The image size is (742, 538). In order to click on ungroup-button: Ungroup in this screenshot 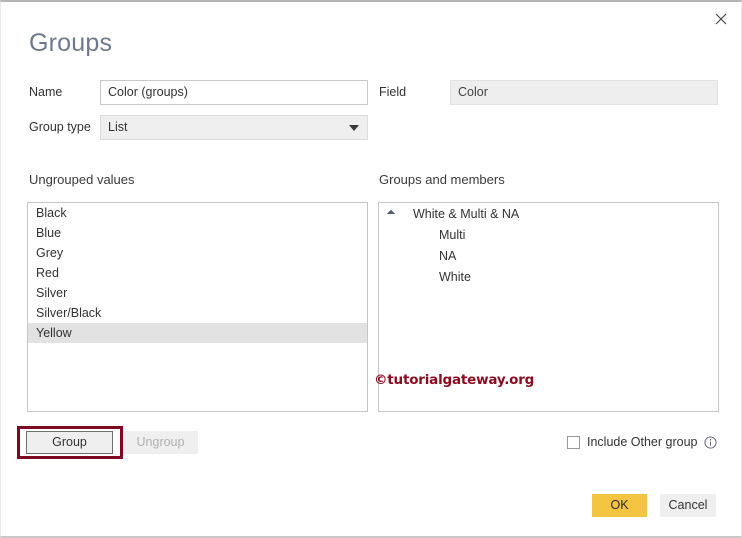, I will do `click(160, 442)`.